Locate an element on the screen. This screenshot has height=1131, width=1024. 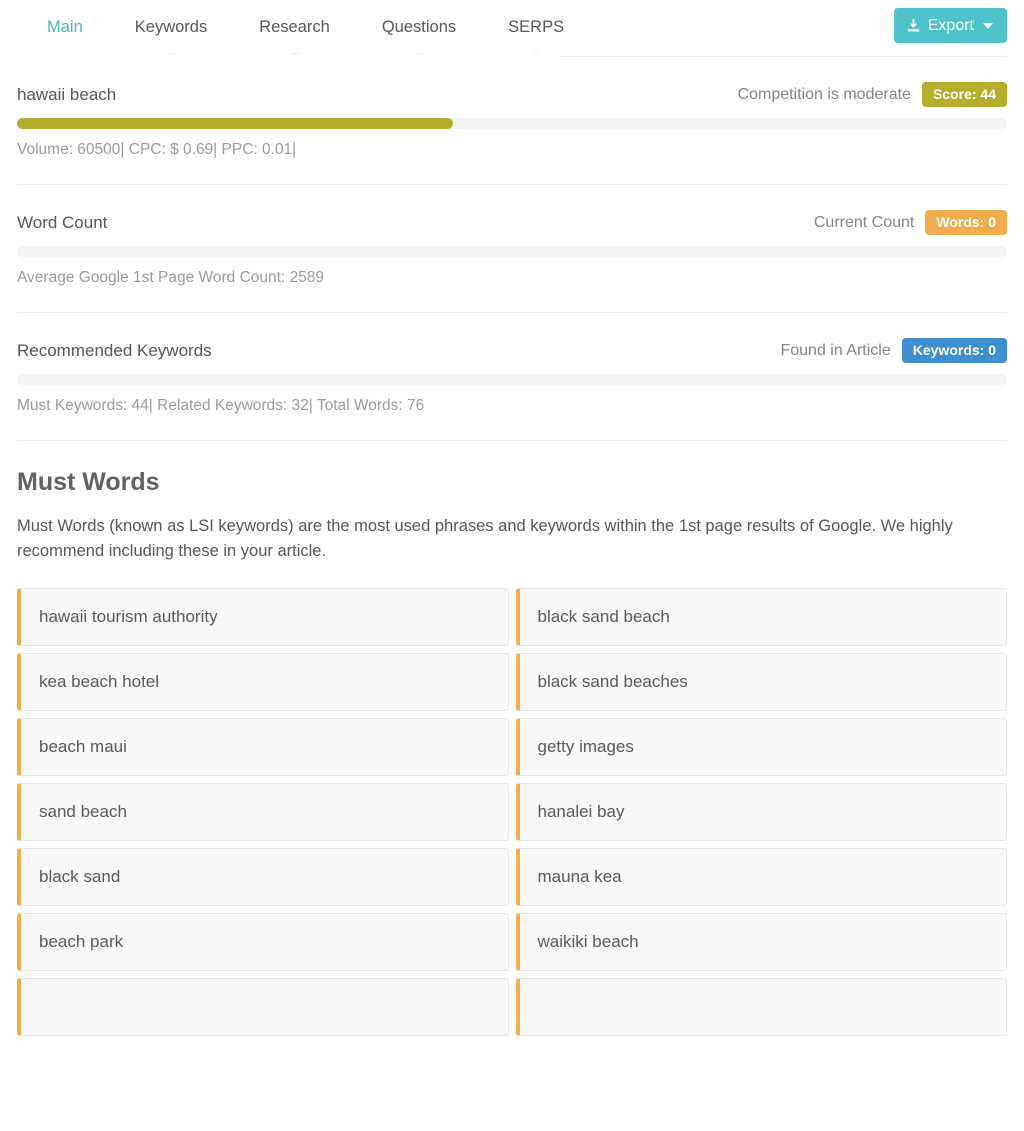
must-word-label: getty images is located at coordinates (585, 747).